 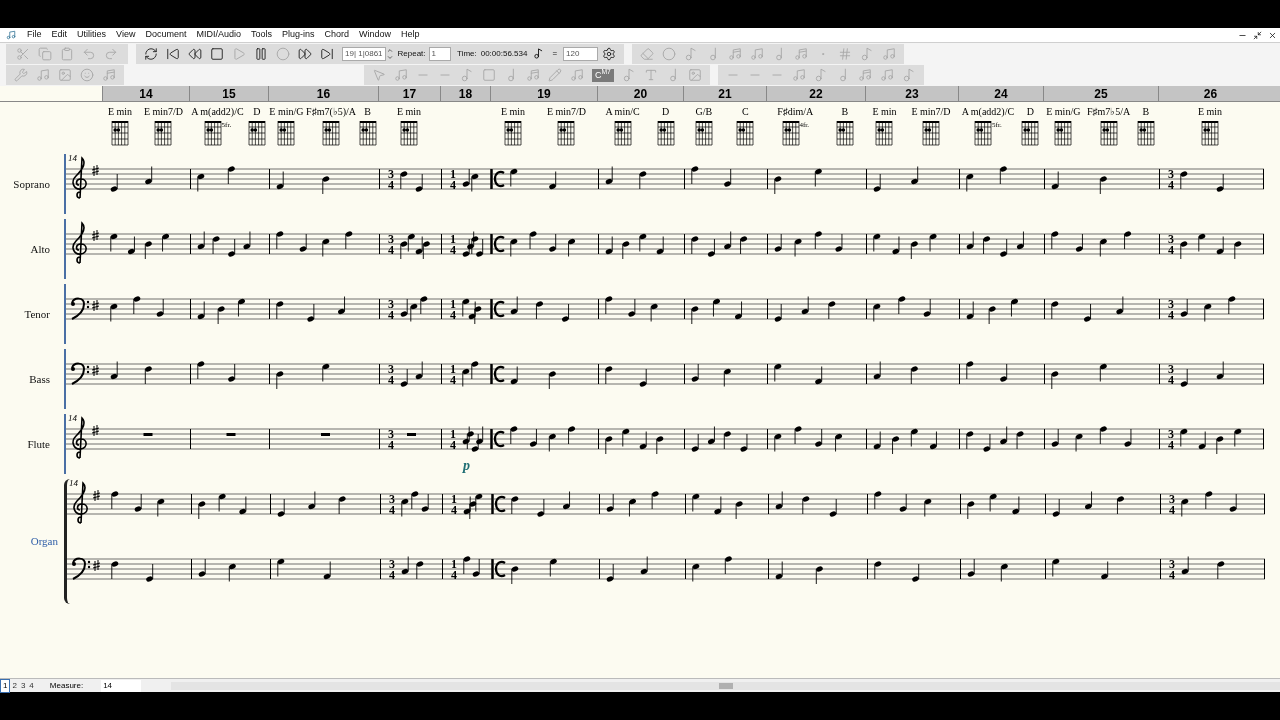 What do you see at coordinates (603, 75) in the screenshot?
I see `chord-tool-button: C$^{M7}$` at bounding box center [603, 75].